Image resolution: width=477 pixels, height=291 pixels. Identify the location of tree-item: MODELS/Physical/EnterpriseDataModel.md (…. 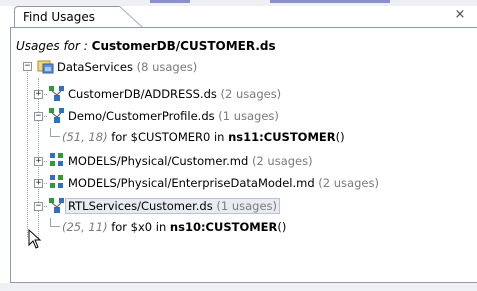
(223, 183).